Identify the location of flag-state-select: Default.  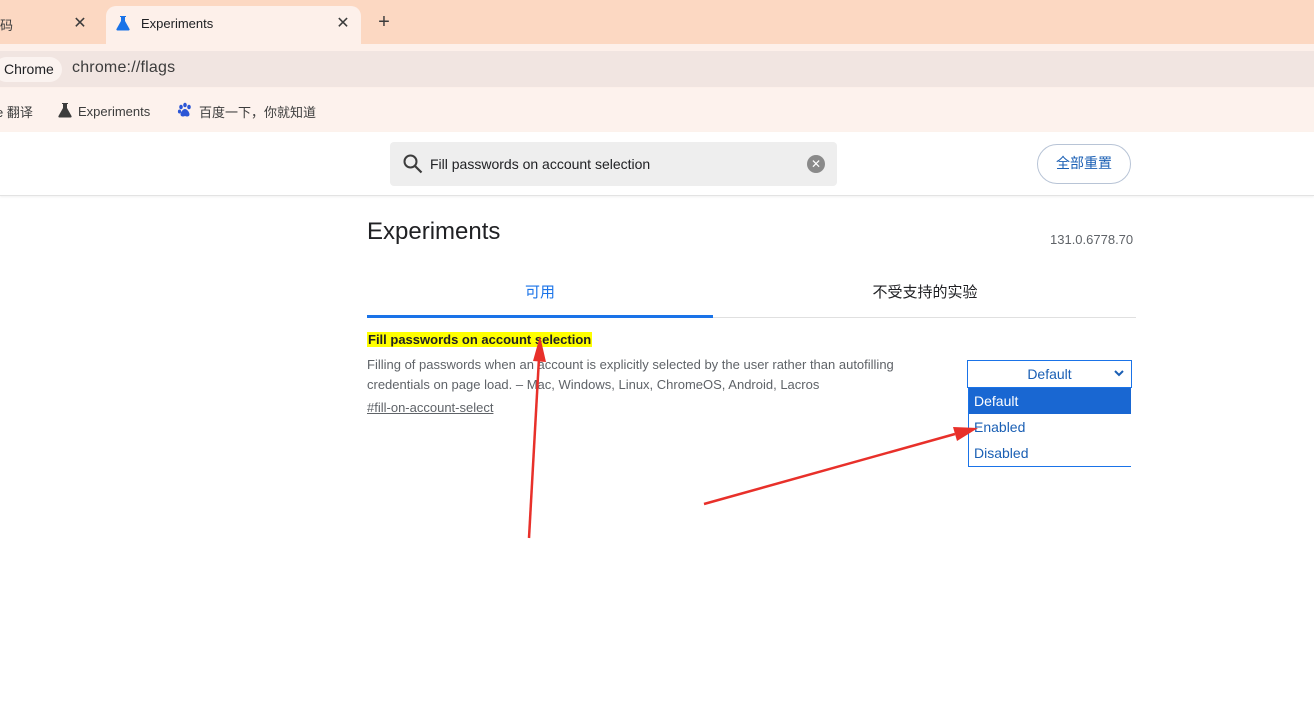
(1049, 374).